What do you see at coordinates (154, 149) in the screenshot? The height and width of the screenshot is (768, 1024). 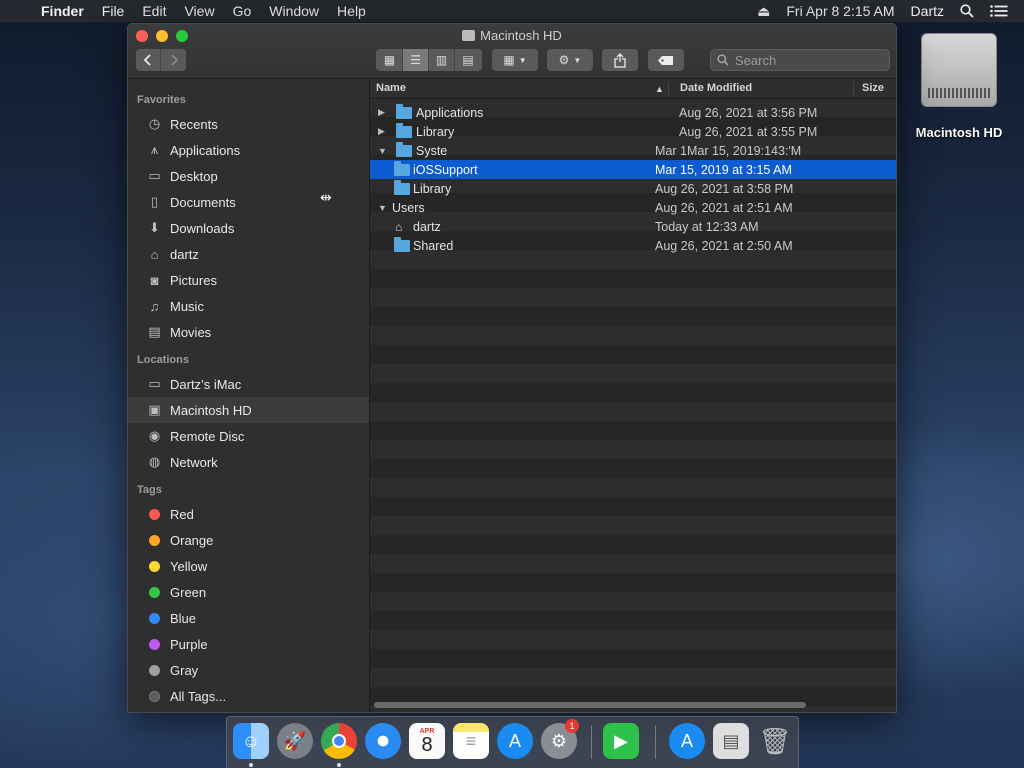 I see `applications-icon: ⩚` at bounding box center [154, 149].